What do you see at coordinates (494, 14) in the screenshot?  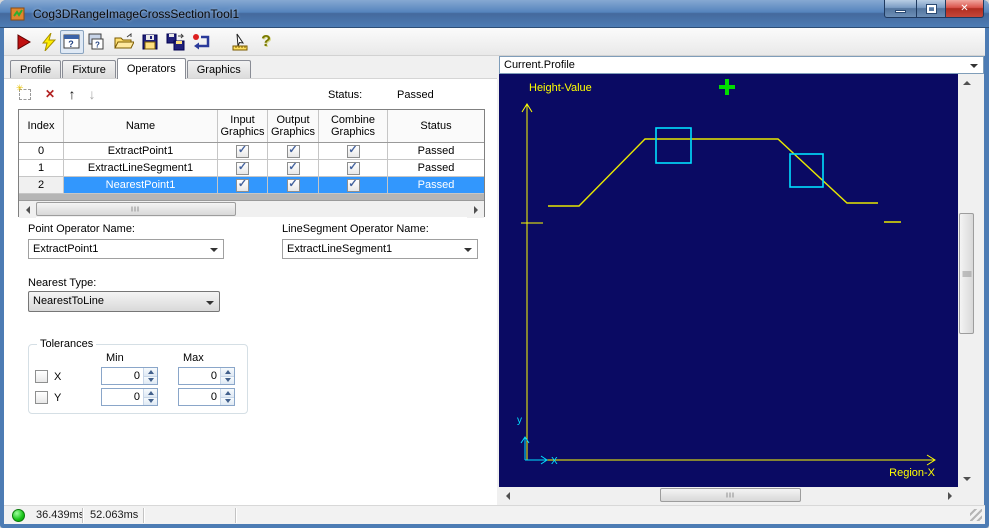 I see `titlebar: Cog3DRangeImageCrossSectionTool1 ✕` at bounding box center [494, 14].